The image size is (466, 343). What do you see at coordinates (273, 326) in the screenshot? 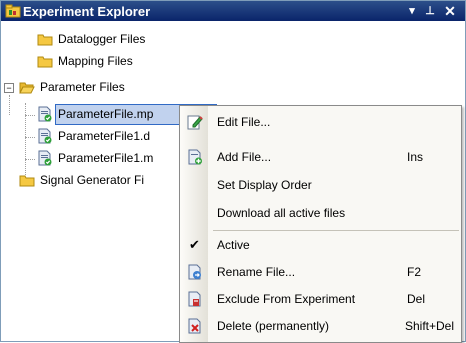
I see `menu-item-label: Delete (permanently)` at bounding box center [273, 326].